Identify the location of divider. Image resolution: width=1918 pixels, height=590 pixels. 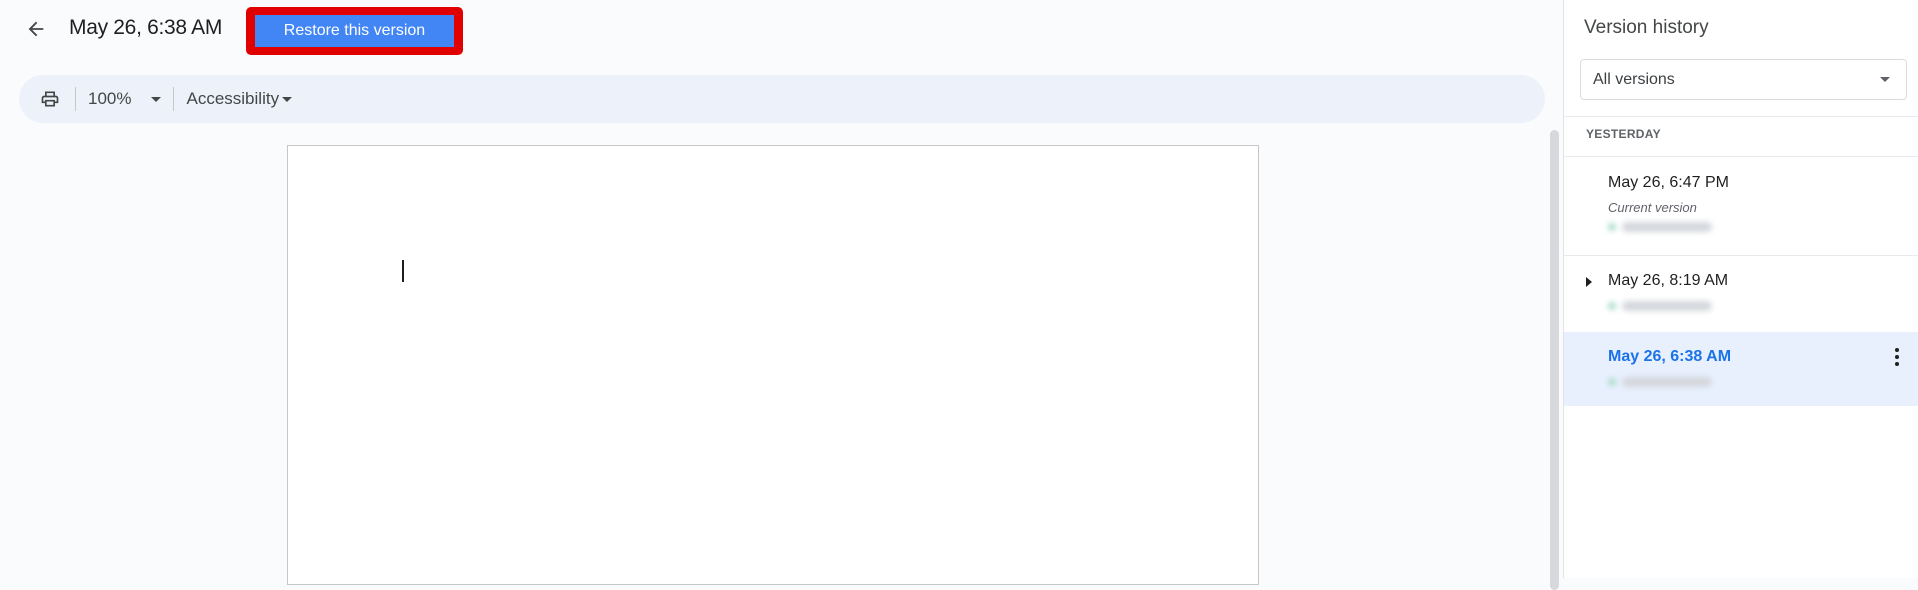
(1741, 116).